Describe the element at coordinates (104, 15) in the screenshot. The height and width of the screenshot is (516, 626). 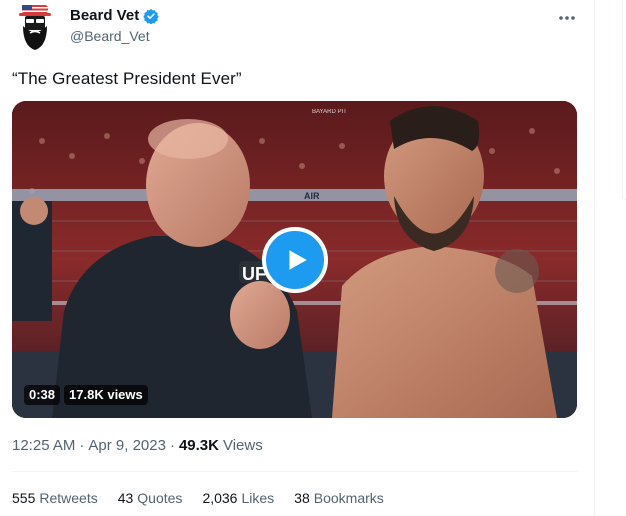
I see `author-display-name: Beard Vet` at that location.